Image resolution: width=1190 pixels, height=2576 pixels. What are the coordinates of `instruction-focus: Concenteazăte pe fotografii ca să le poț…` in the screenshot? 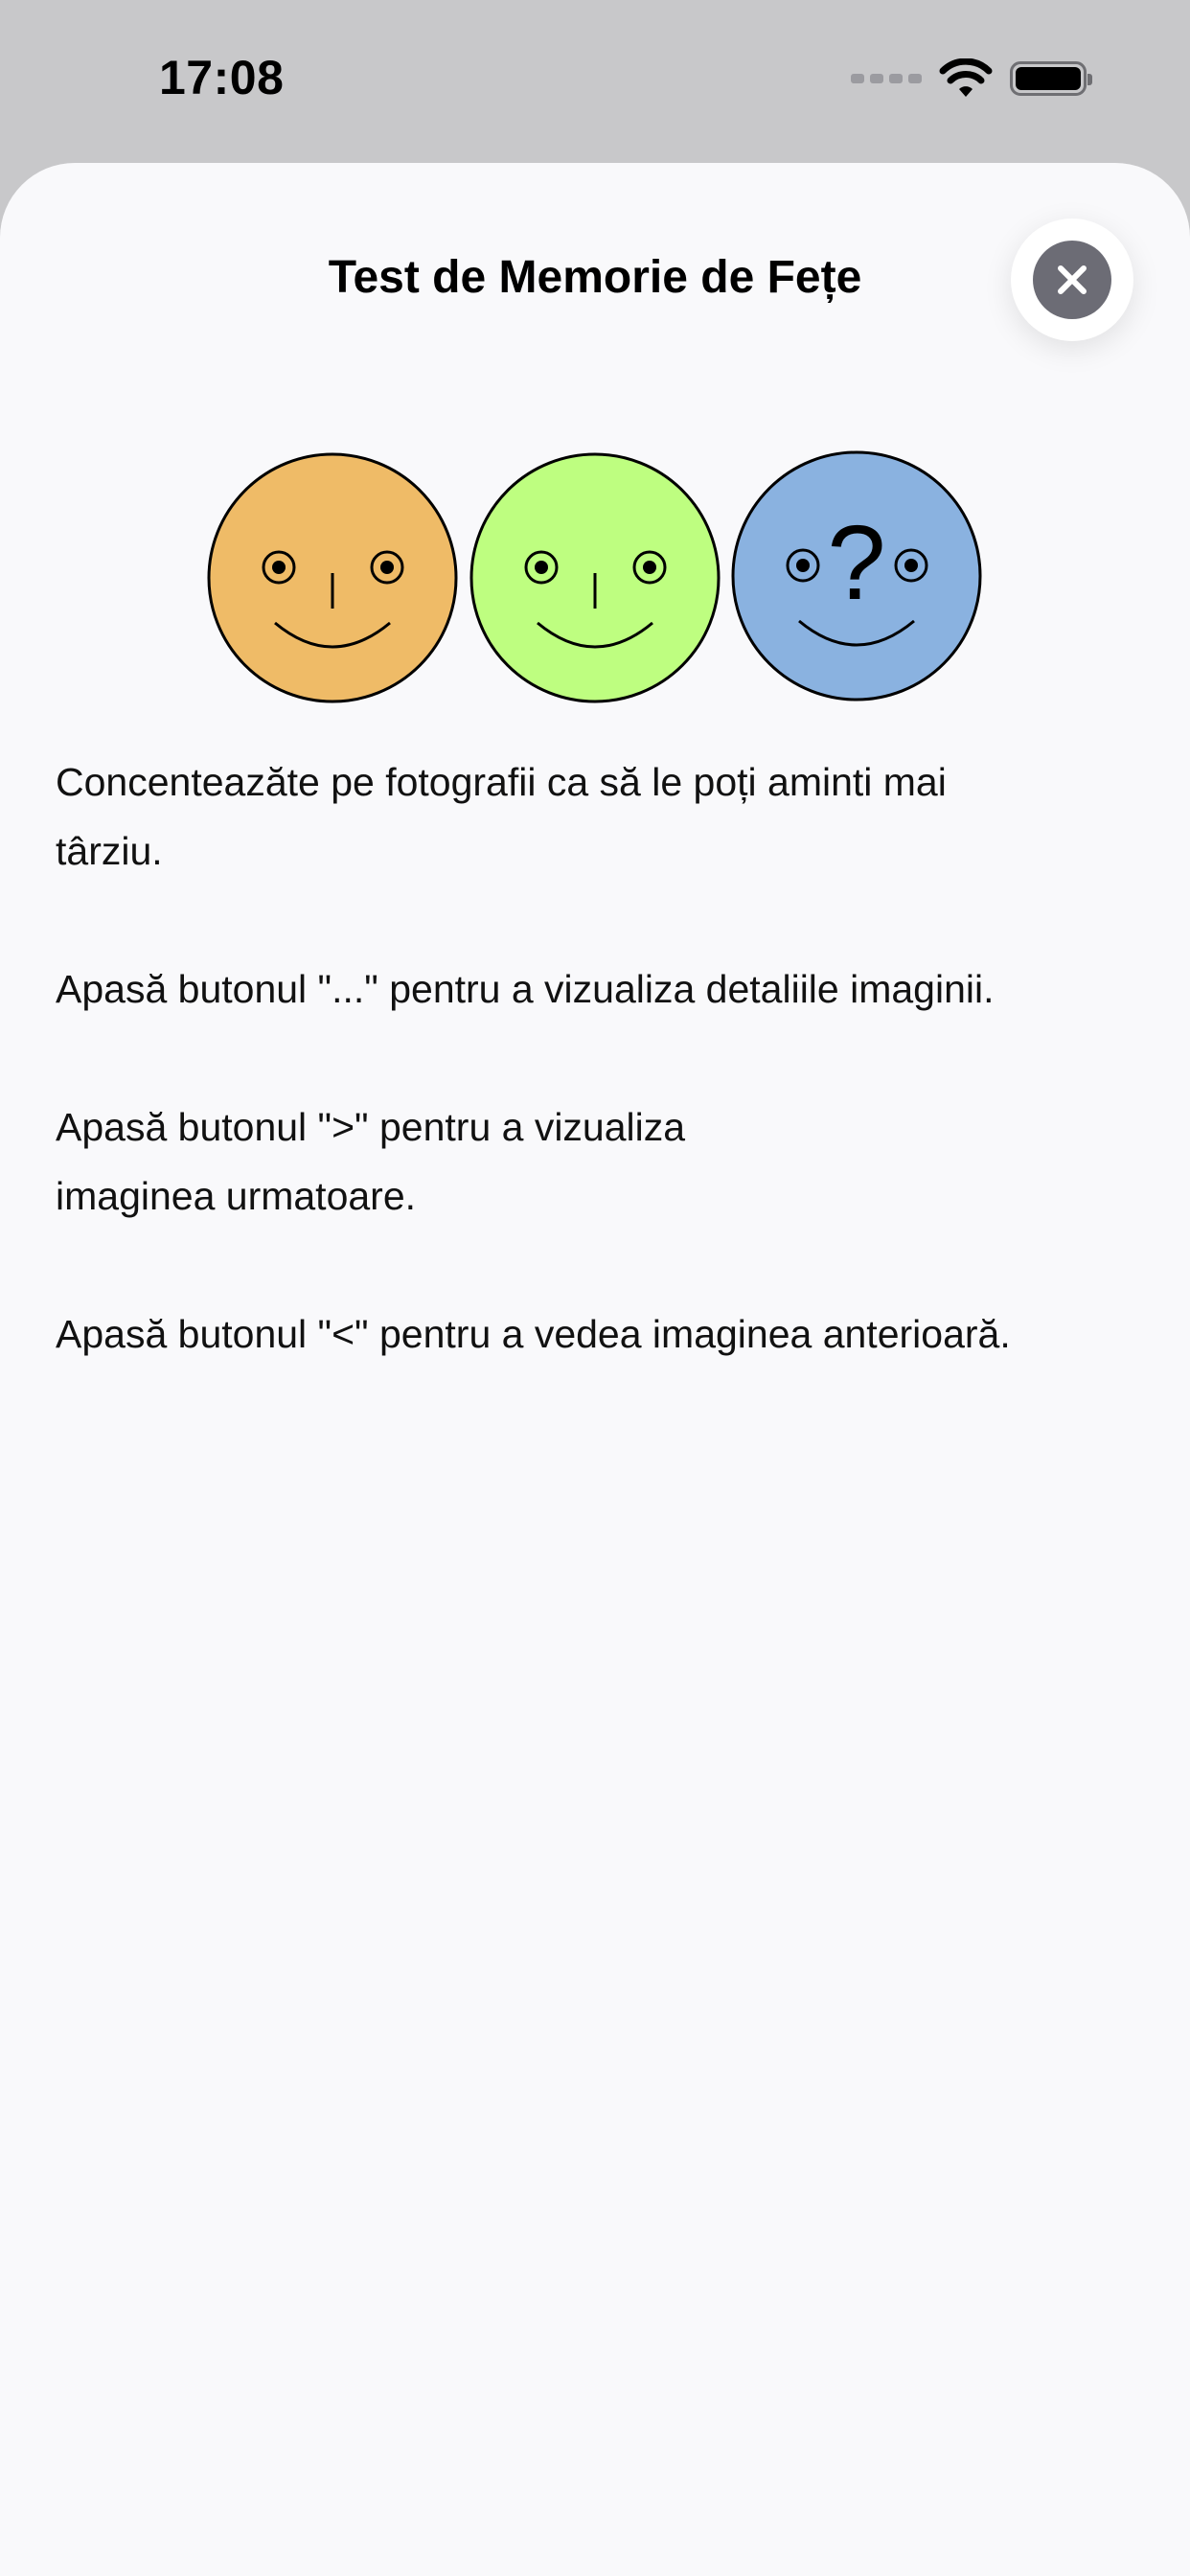 It's located at (501, 816).